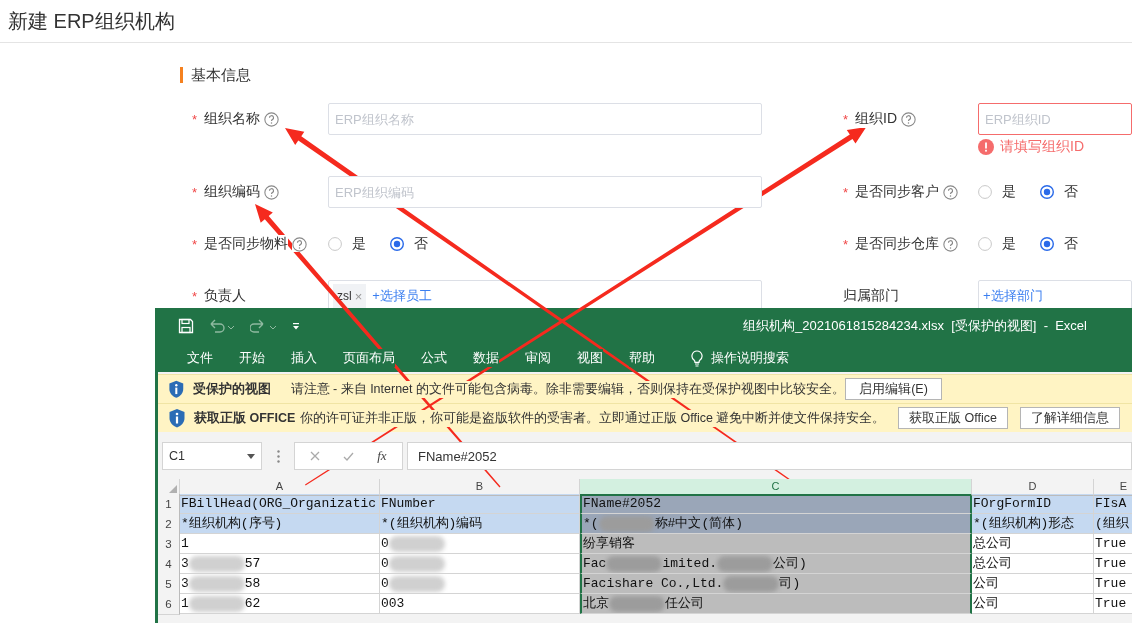 The height and width of the screenshot is (623, 1132). What do you see at coordinates (349, 456) in the screenshot?
I see `check-icon` at bounding box center [349, 456].